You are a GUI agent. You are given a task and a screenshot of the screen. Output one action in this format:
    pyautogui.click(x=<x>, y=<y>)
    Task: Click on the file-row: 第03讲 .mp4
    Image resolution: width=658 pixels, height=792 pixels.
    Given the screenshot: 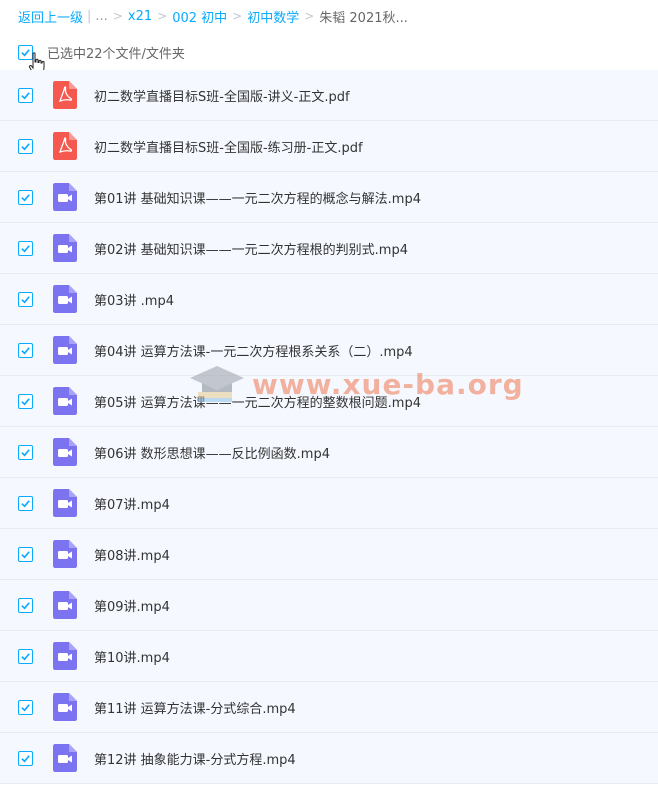 What is the action you would take?
    pyautogui.click(x=329, y=299)
    